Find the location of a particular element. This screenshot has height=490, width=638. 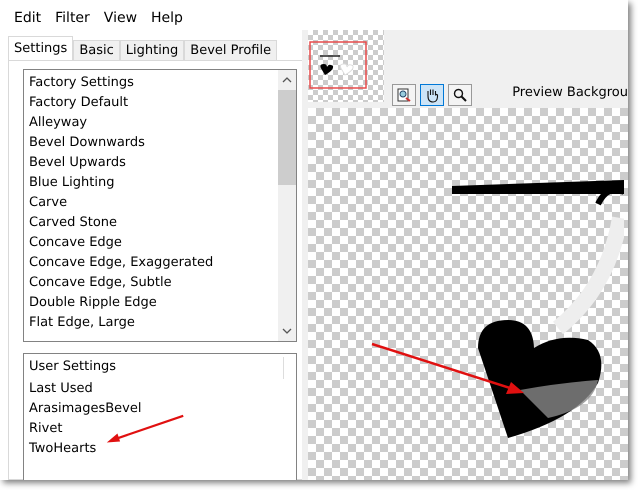

list-item: TwoHearts is located at coordinates (160, 449).